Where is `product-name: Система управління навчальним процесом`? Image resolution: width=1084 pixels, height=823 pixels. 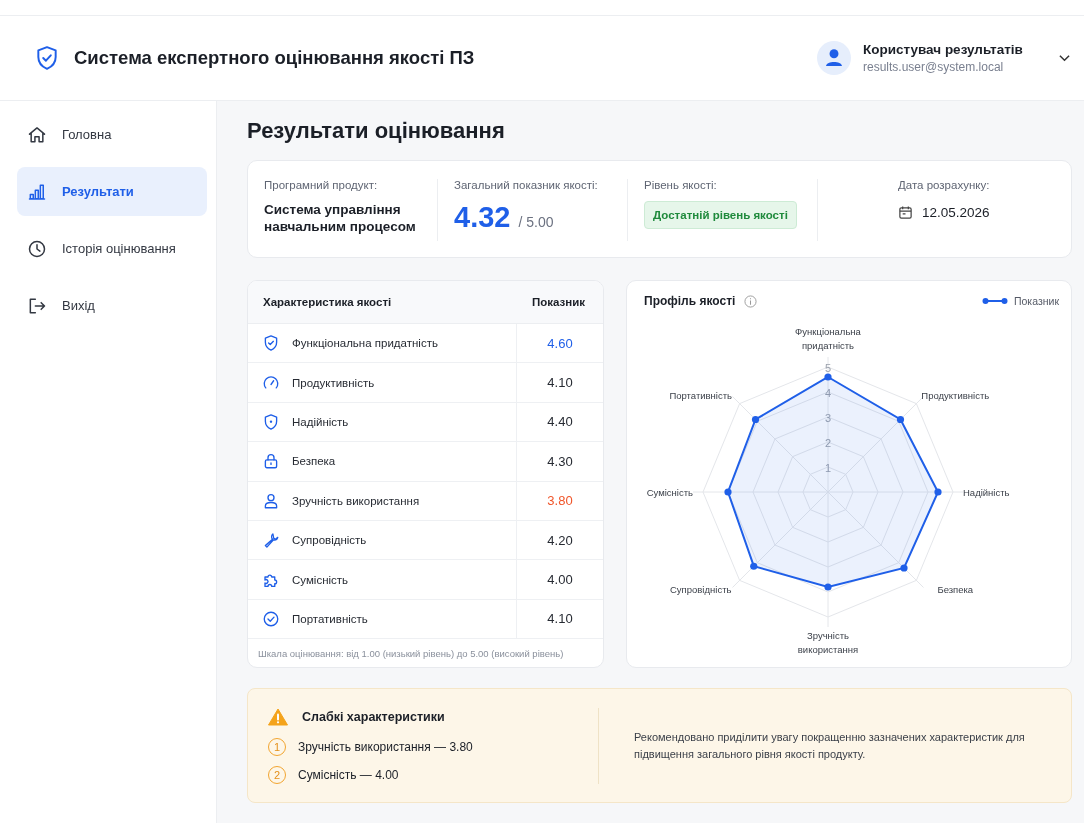
product-name: Система управління навчальним процесом is located at coordinates (340, 218).